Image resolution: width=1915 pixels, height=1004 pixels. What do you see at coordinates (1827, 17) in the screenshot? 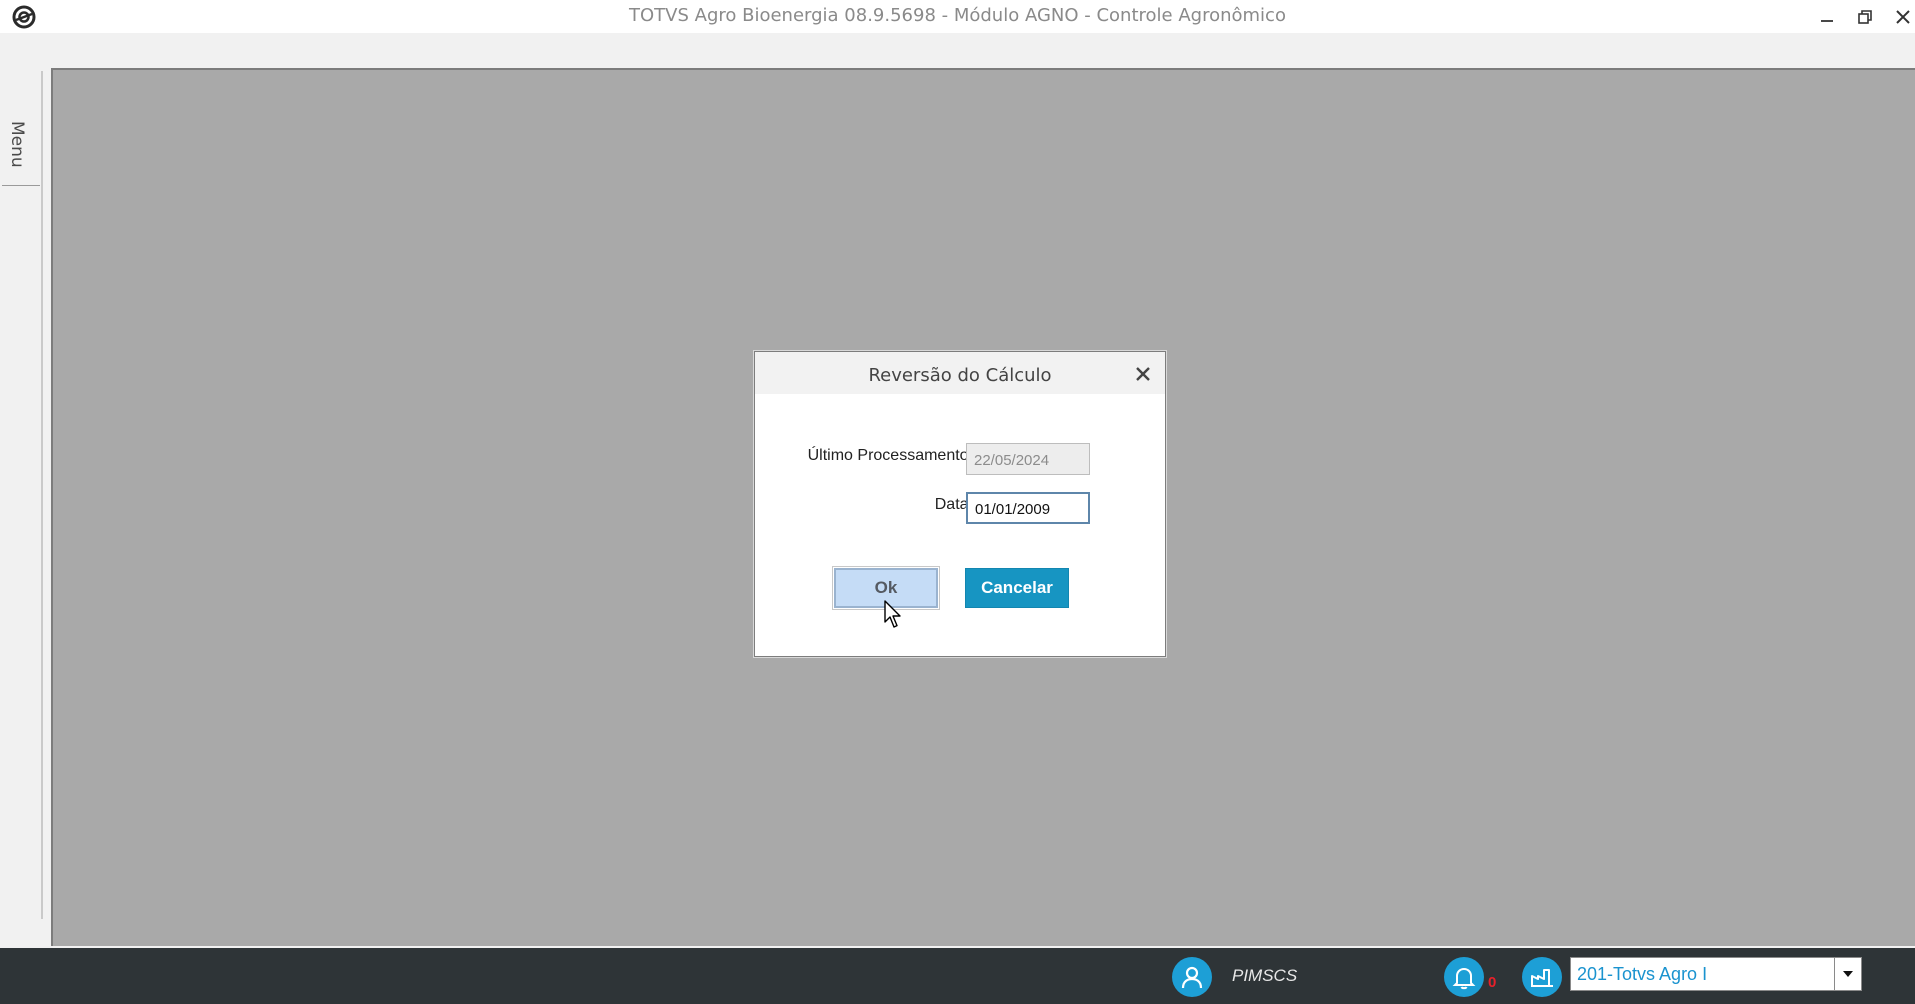
I see `minimize-button` at bounding box center [1827, 17].